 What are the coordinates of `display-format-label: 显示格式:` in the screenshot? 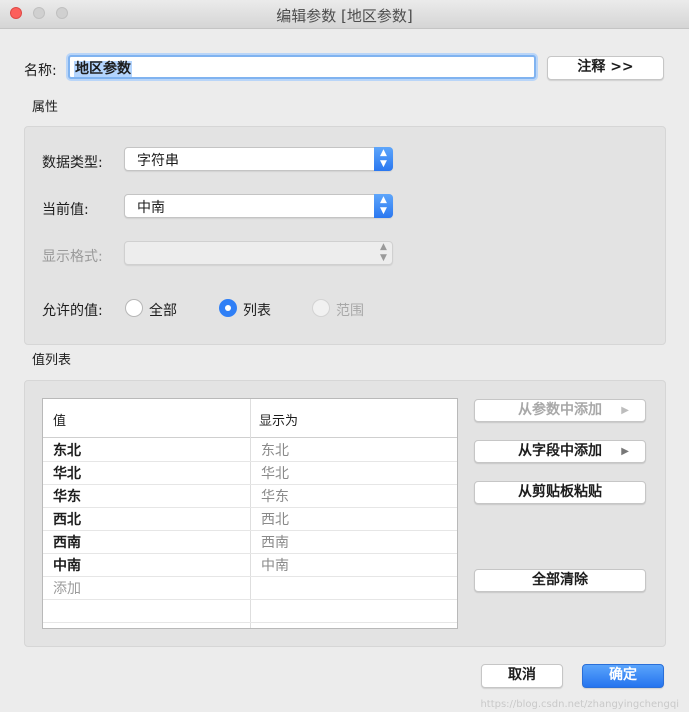 It's located at (72, 257).